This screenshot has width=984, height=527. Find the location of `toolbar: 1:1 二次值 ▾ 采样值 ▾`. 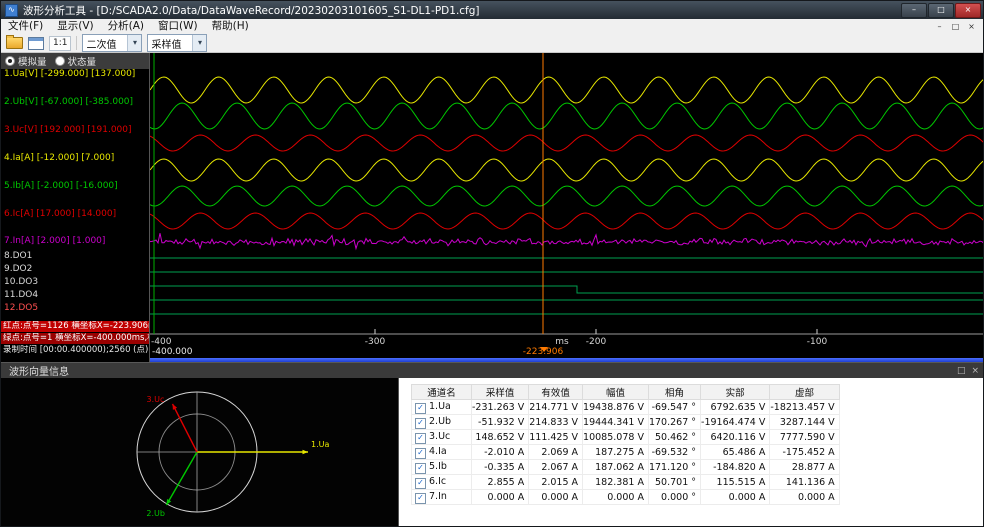

toolbar: 1:1 二次值 ▾ 采样值 ▾ is located at coordinates (492, 43).